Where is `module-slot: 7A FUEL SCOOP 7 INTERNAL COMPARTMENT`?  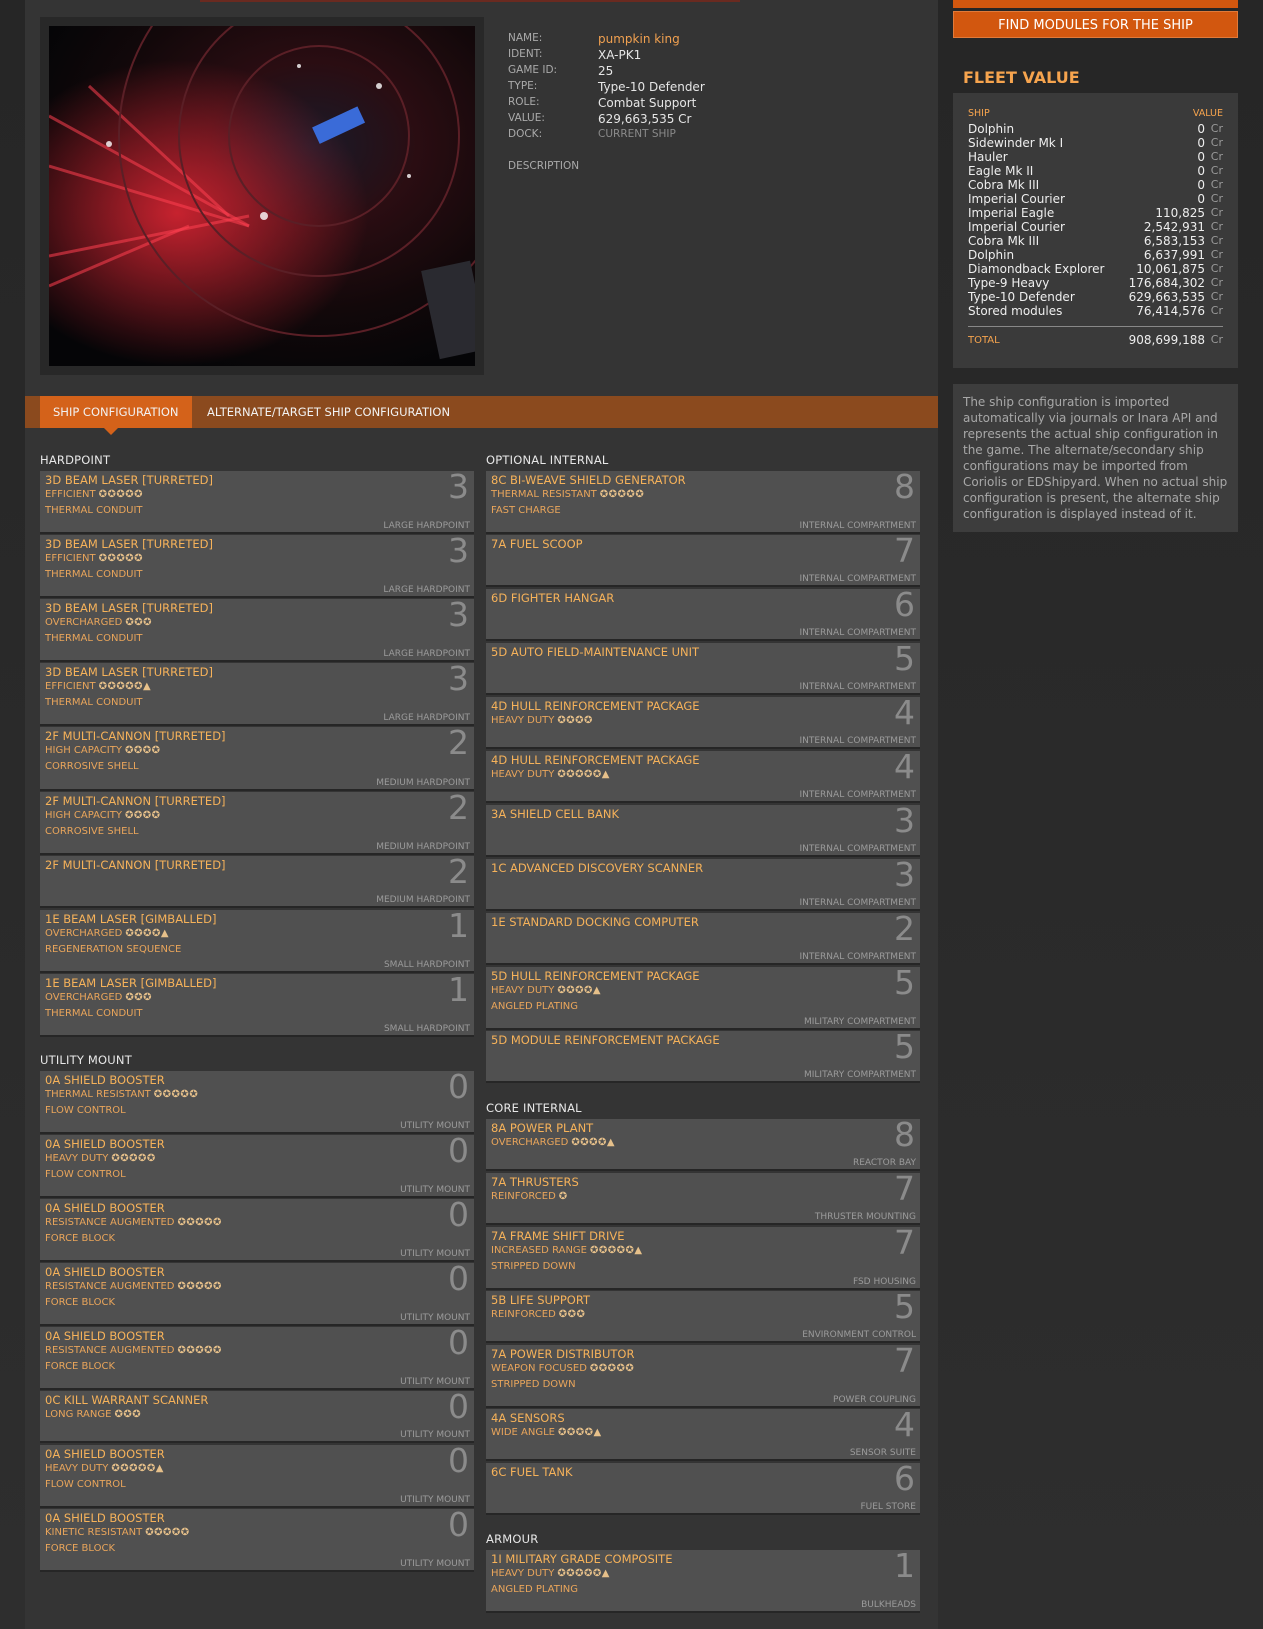
module-slot: 7A FUEL SCOOP 7 INTERNAL COMPARTMENT is located at coordinates (703, 560).